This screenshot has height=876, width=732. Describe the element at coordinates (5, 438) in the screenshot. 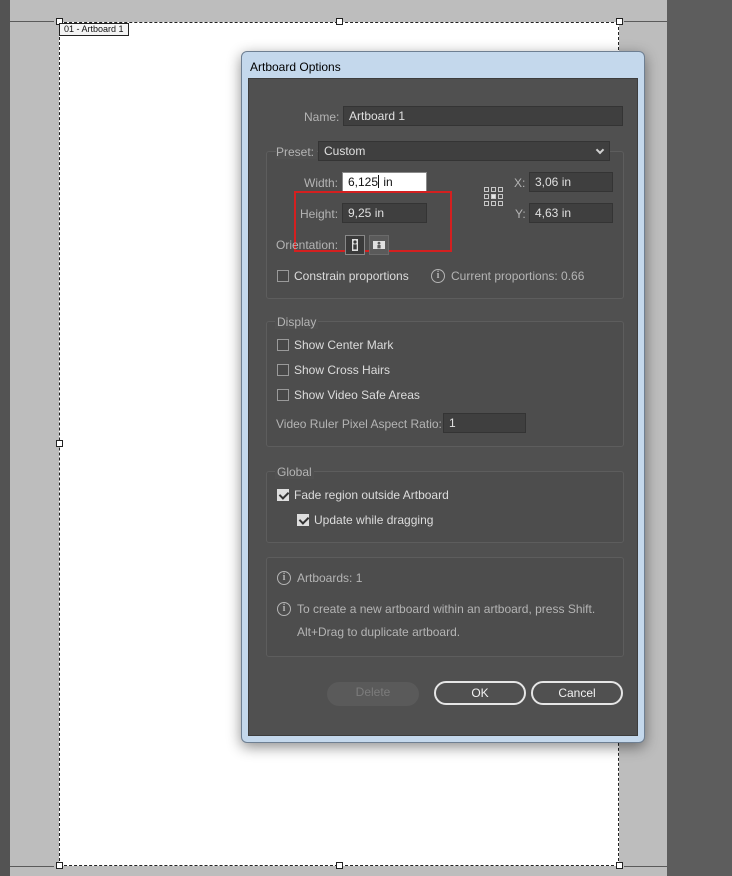

I see `left-panel-strip` at that location.